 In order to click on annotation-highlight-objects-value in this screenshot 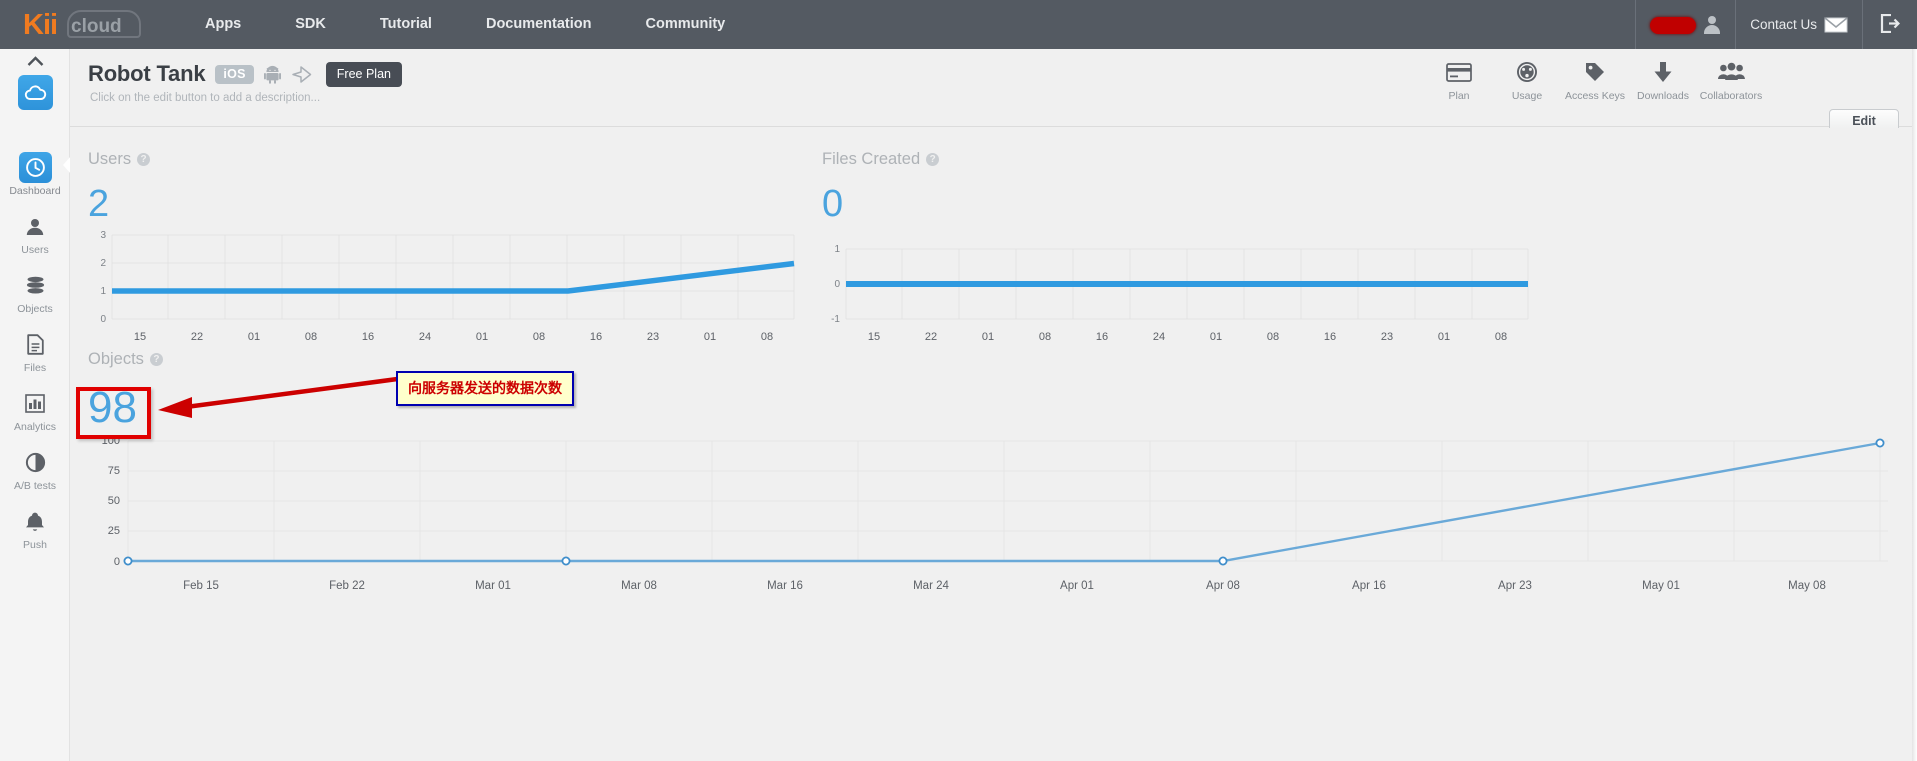, I will do `click(113, 413)`.